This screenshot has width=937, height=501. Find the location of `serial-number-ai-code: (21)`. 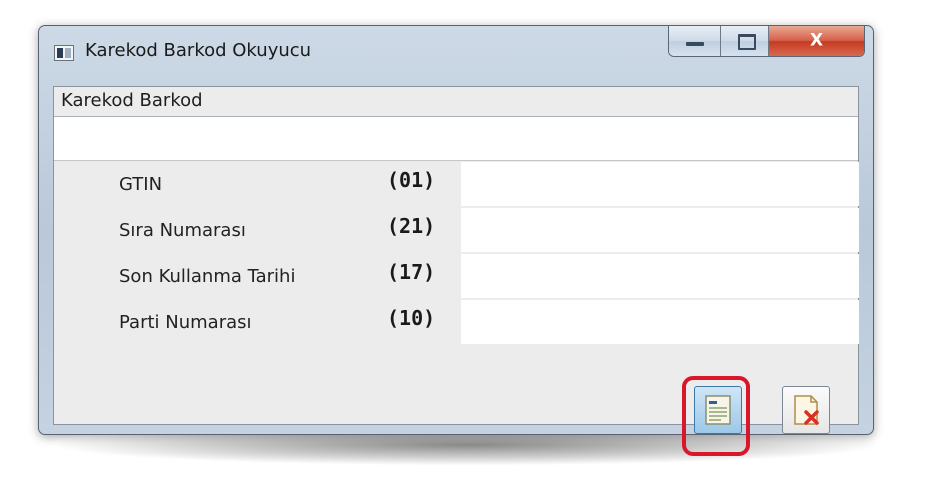

serial-number-ai-code: (21) is located at coordinates (411, 226).